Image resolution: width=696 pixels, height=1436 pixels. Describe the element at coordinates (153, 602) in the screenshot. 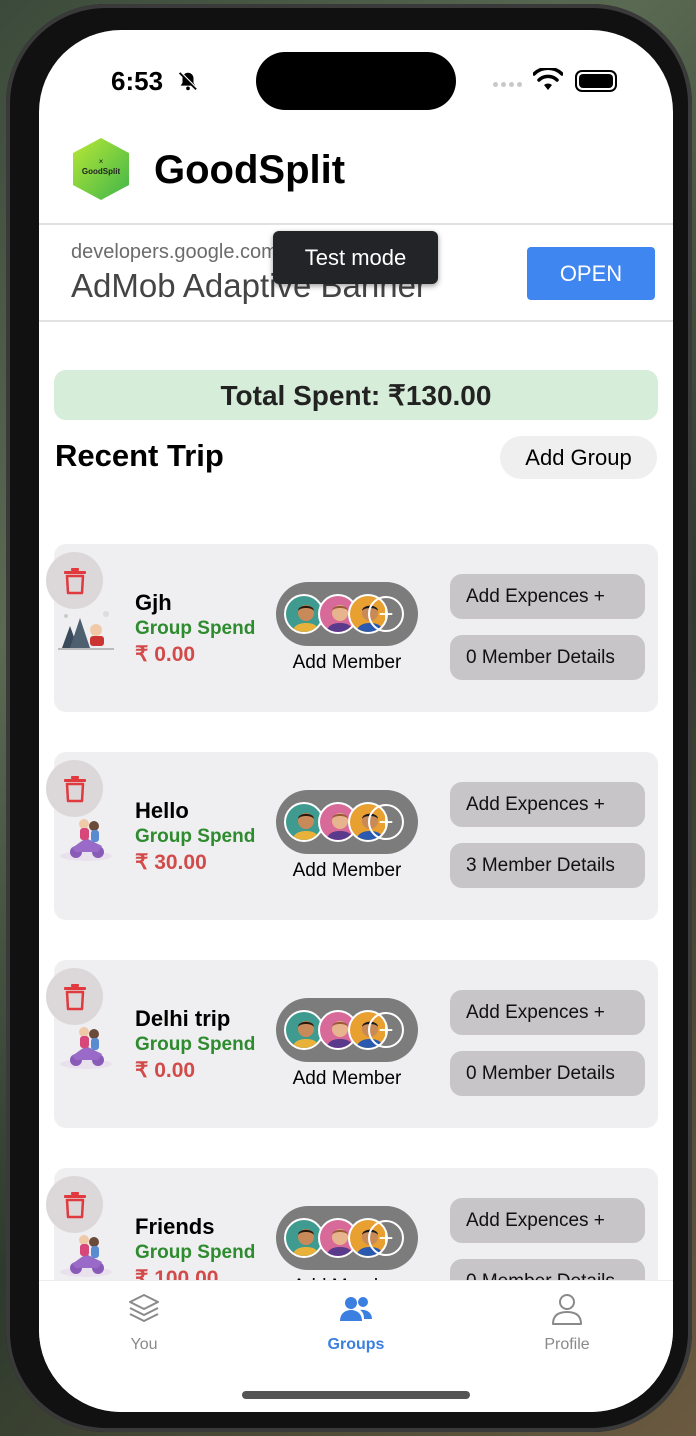

I see `group-name: Gjh` at that location.